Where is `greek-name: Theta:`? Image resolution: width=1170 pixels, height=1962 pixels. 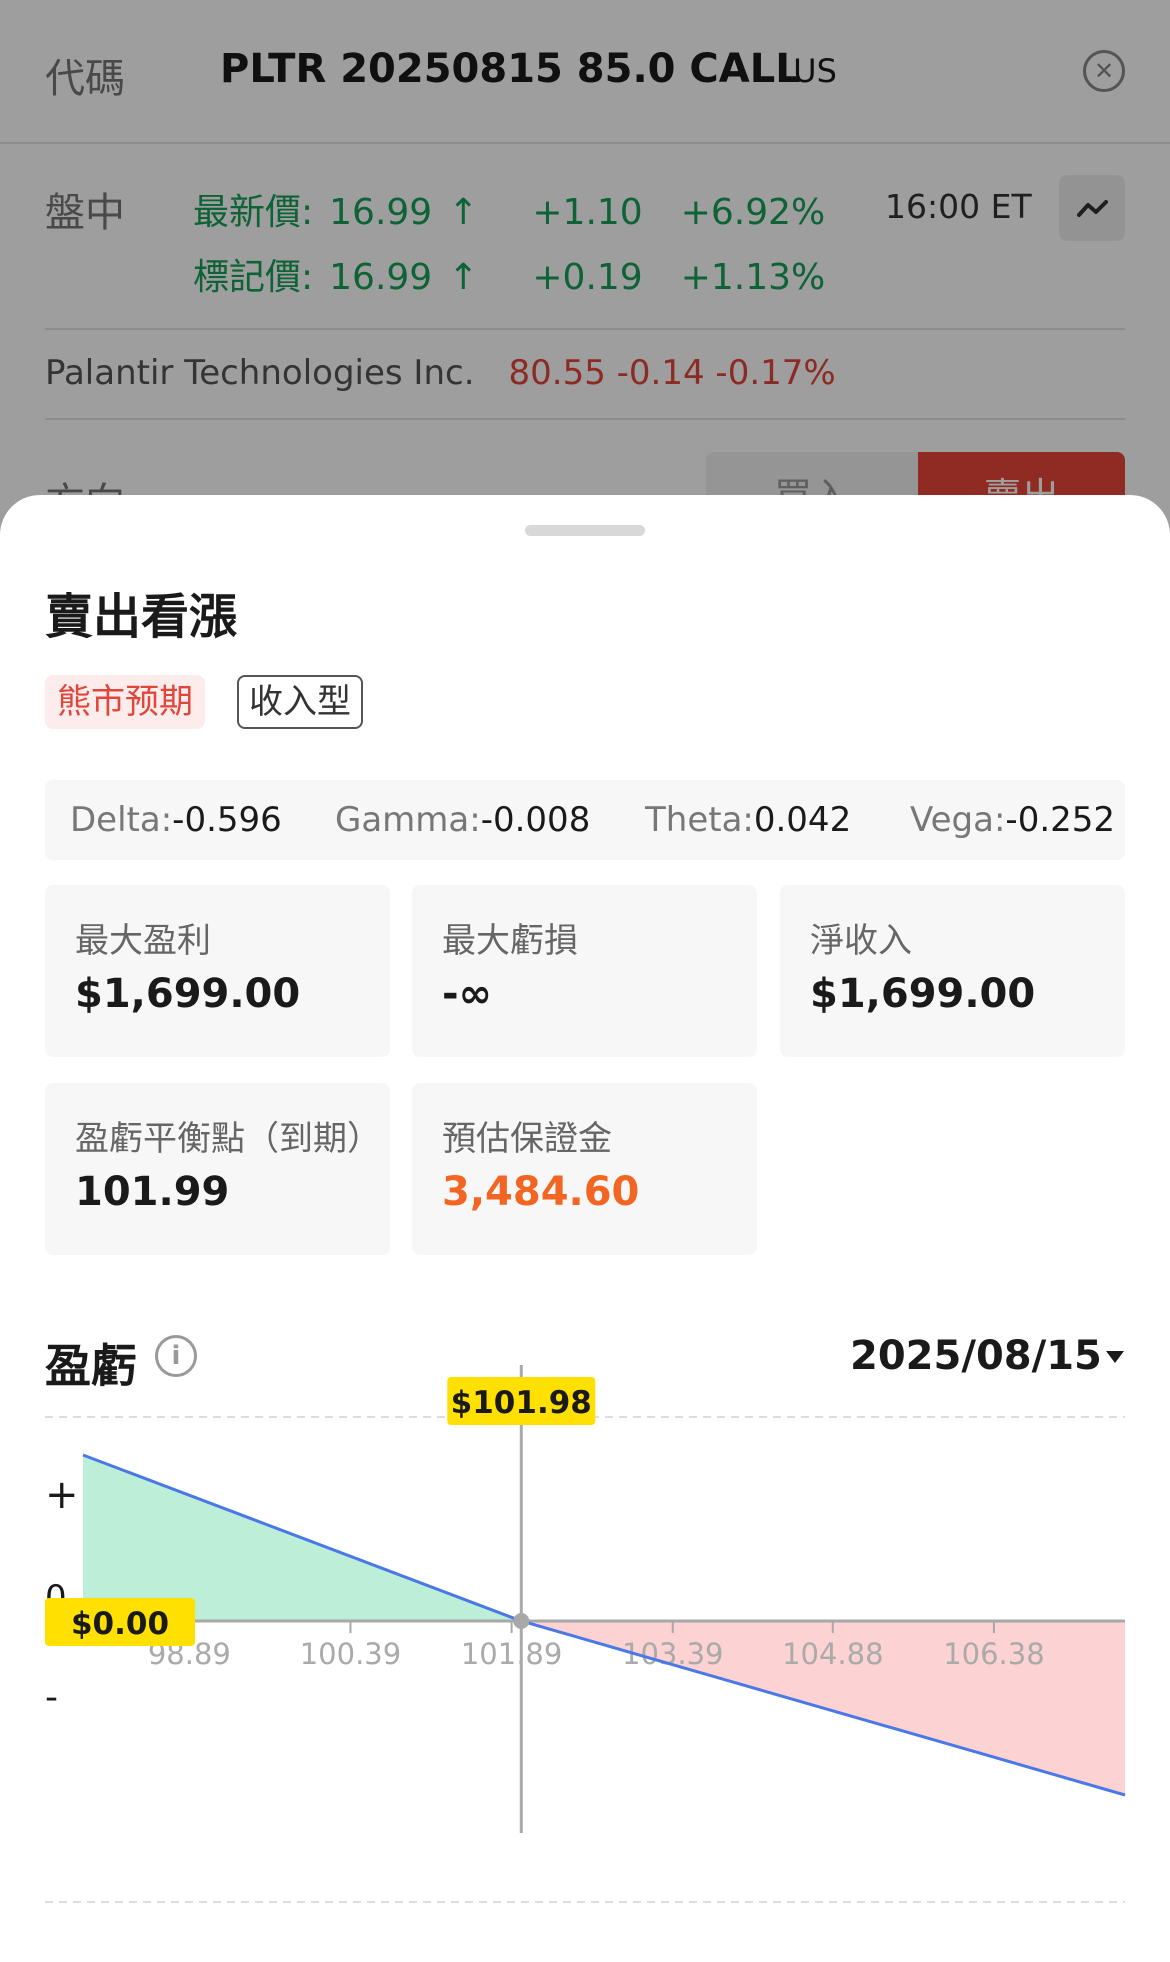 greek-name: Theta: is located at coordinates (699, 820).